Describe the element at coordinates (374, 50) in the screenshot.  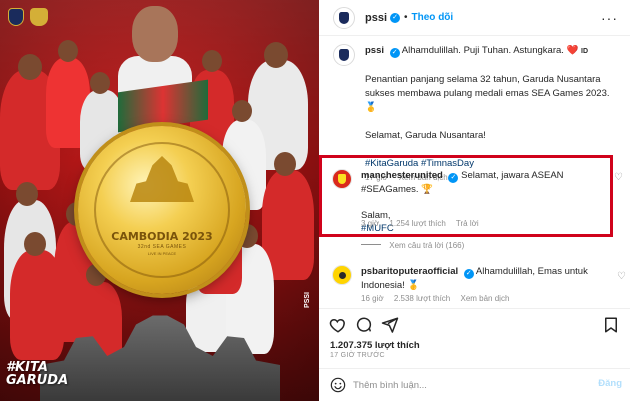
I see `caption-username: pssi` at that location.